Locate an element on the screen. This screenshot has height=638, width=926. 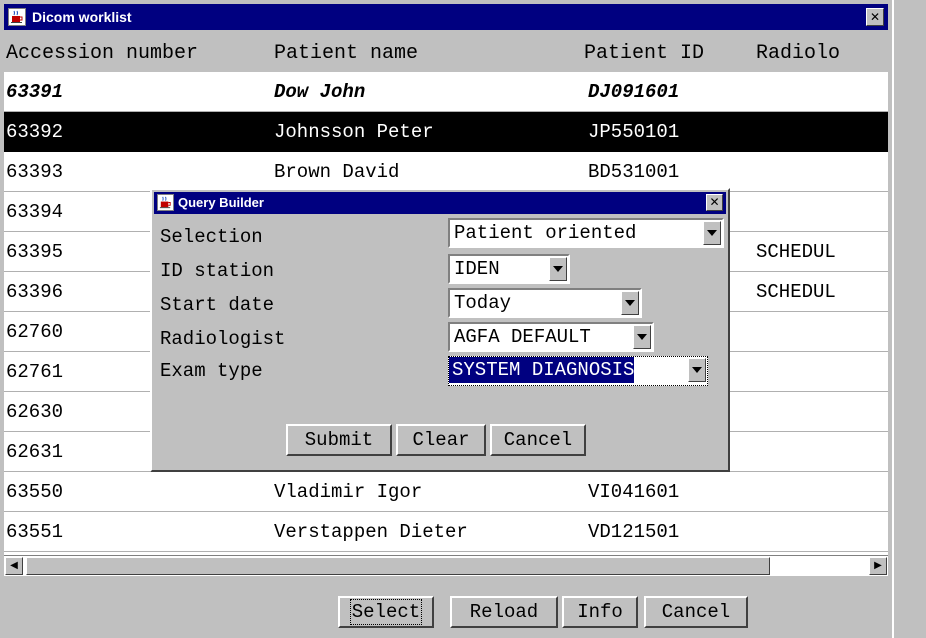
reload-button: Reload is located at coordinates (504, 612).